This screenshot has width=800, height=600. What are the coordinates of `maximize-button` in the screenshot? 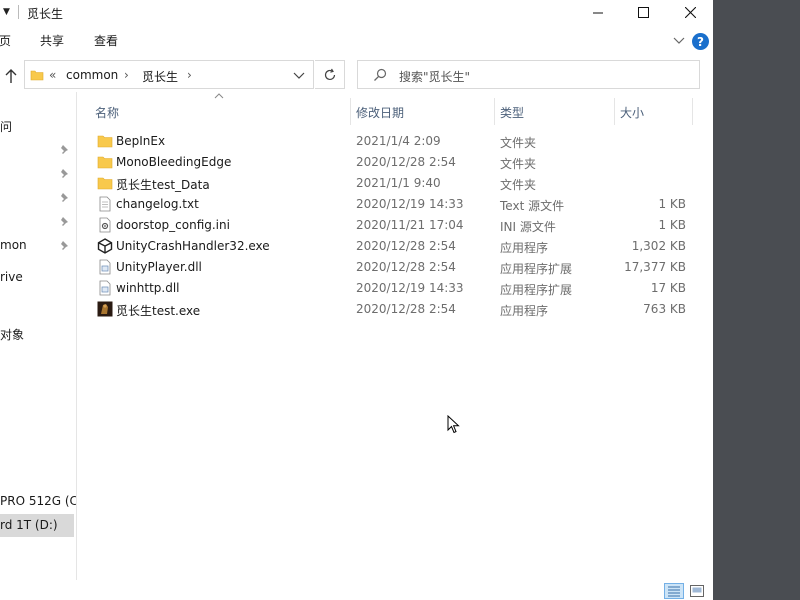 It's located at (643, 12).